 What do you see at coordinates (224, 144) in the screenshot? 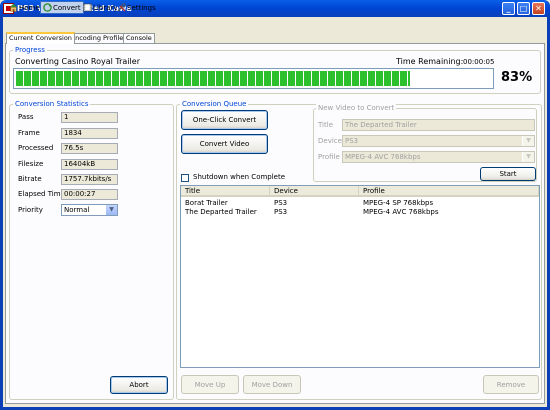
I see `convert-video-button: Convert Video` at bounding box center [224, 144].